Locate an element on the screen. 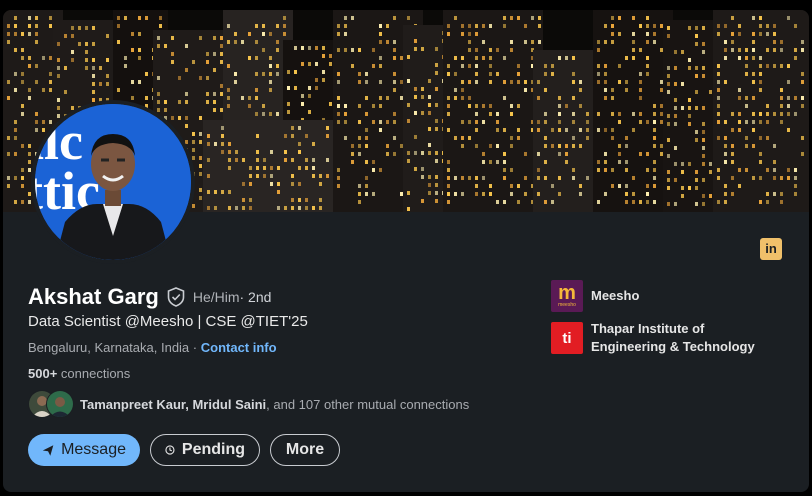  school-name-line2: Engineering & Technology is located at coordinates (673, 346).